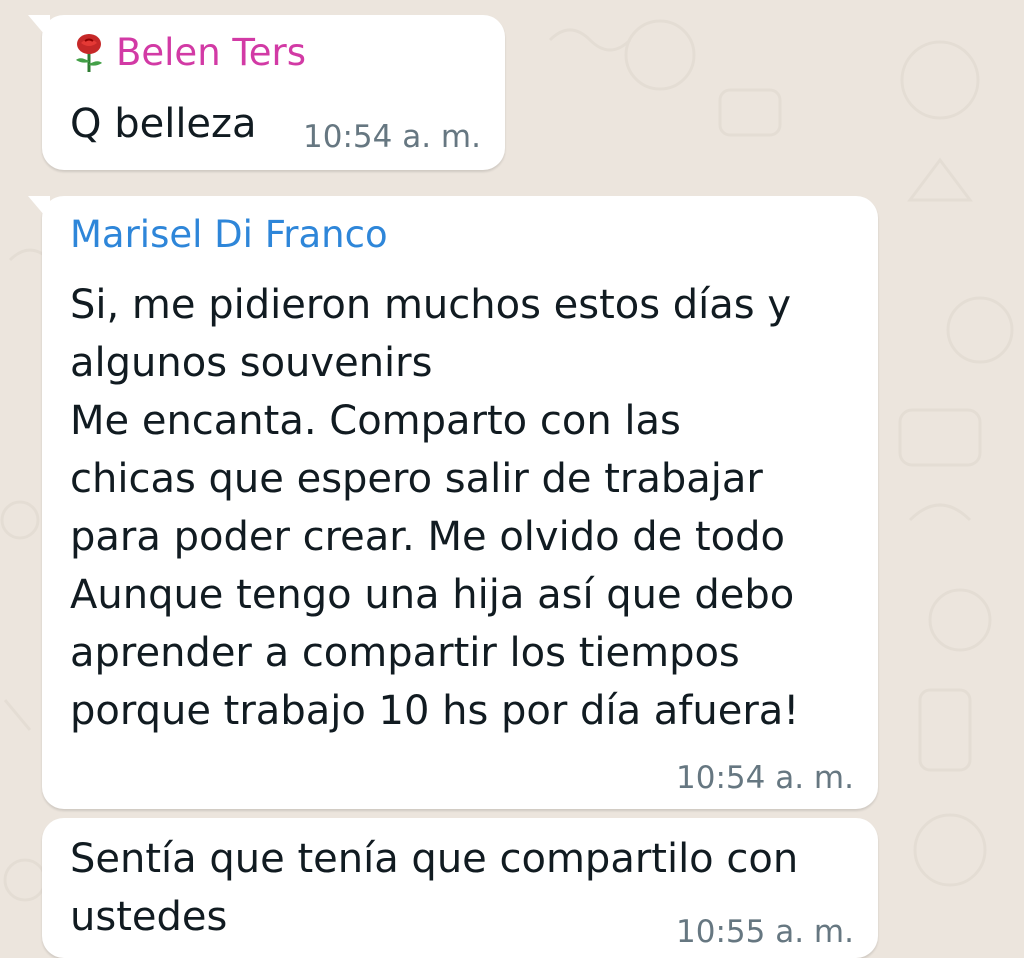 This screenshot has height=958, width=1024. I want to click on message-text: Q belleza, so click(163, 124).